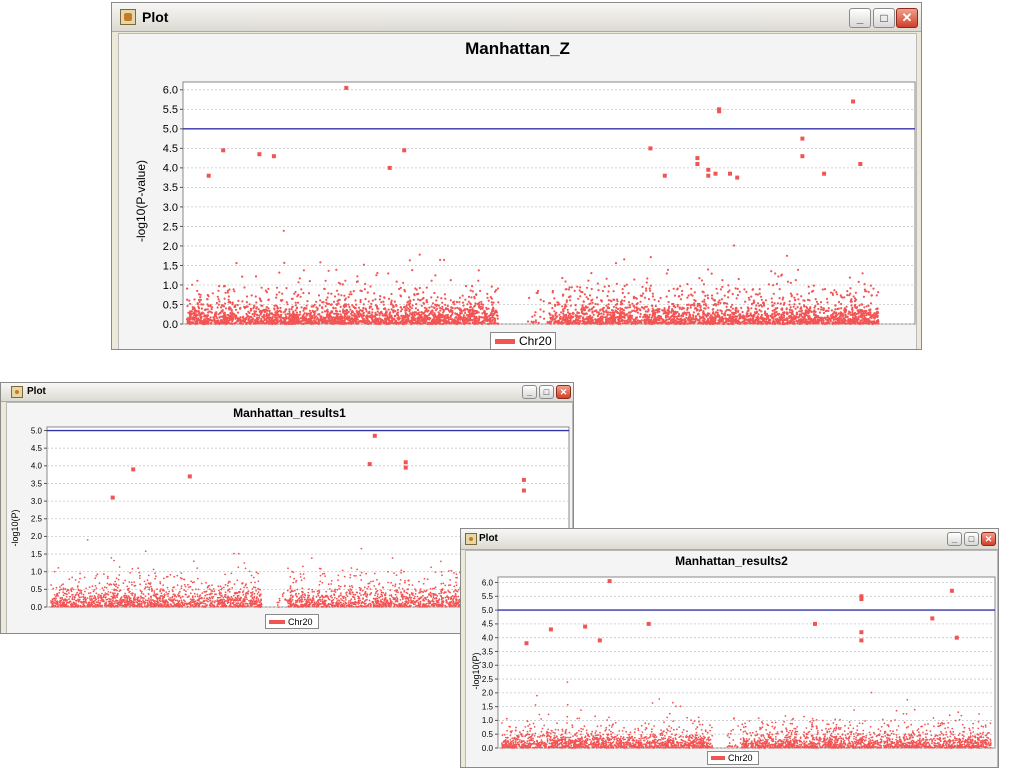 This screenshot has height=768, width=1024. What do you see at coordinates (170, 208) in the screenshot?
I see `y-tick-label: 3.0` at bounding box center [170, 208].